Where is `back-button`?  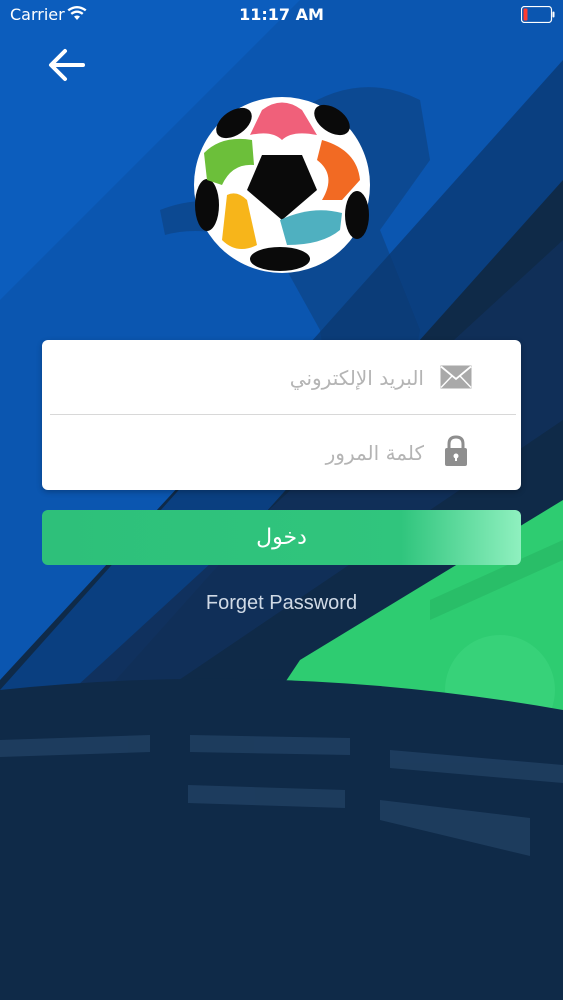
back-button is located at coordinates (67, 65).